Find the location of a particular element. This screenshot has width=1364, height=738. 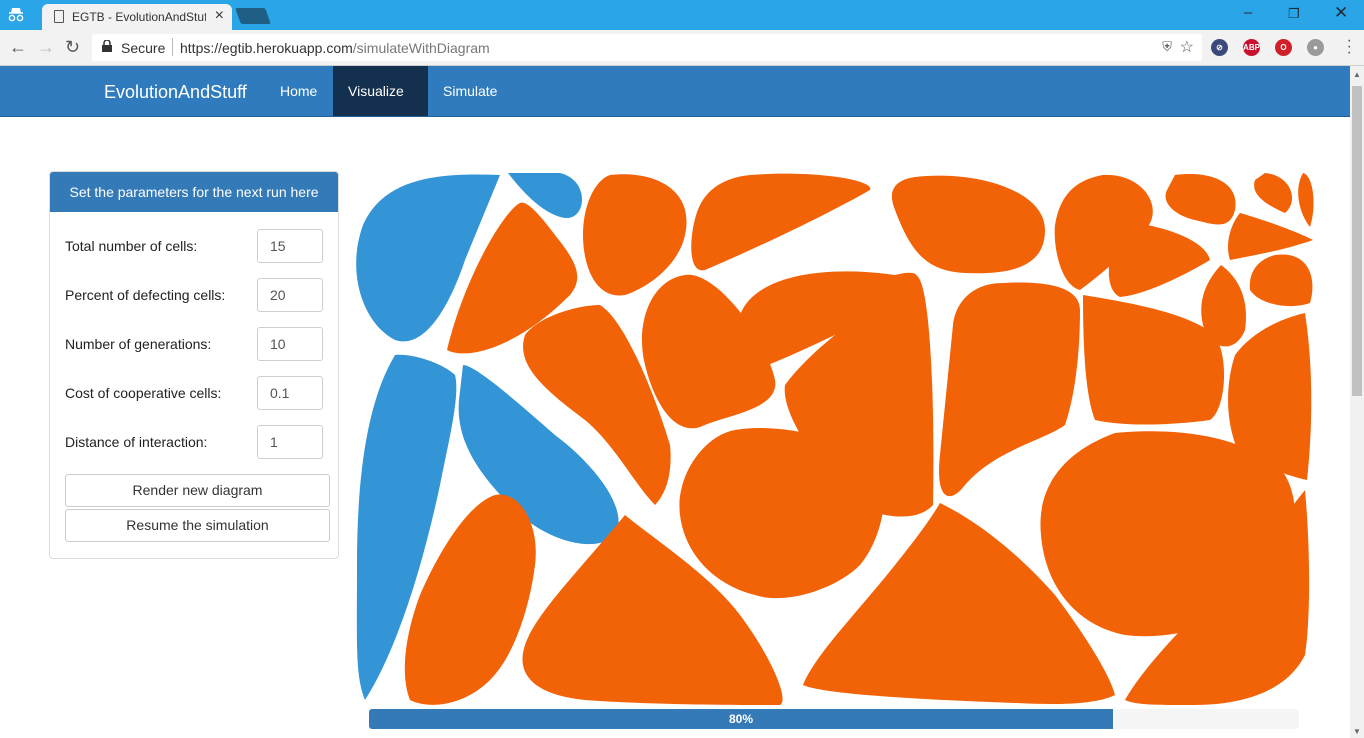

close-tab-icon: × is located at coordinates (219, 16).